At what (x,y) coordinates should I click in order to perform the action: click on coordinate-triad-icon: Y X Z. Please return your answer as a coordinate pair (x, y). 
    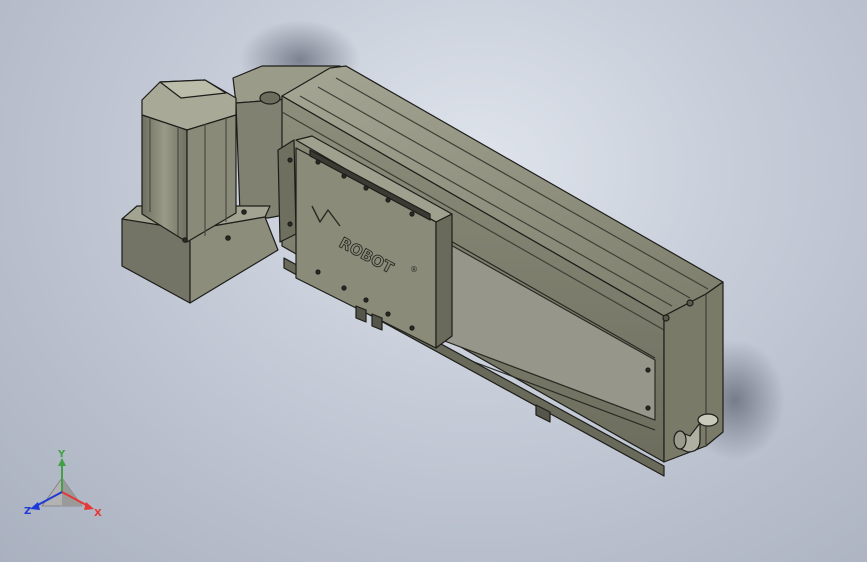
    Looking at the image, I should click on (64, 485).